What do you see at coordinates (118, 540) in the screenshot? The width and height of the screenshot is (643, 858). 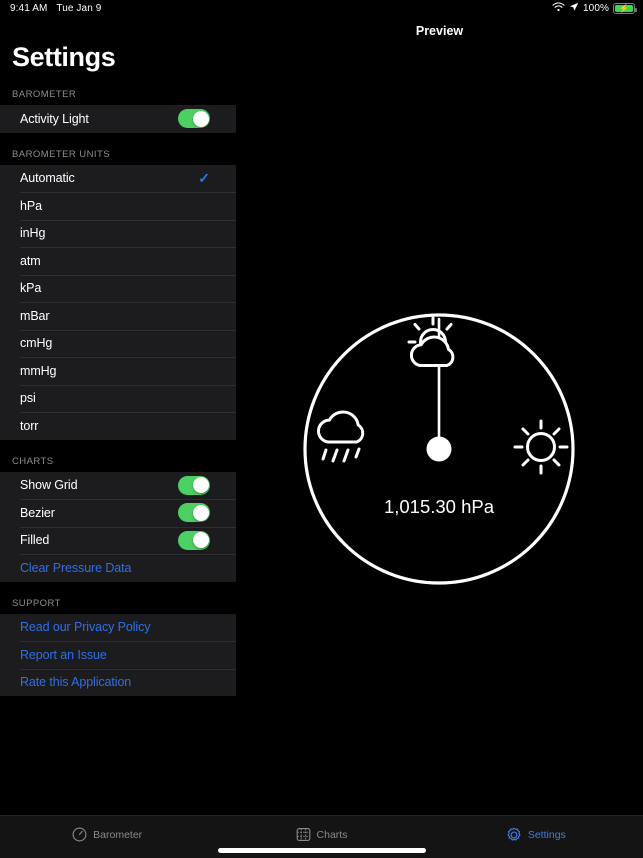 I see `settings-row-filled: Filled` at bounding box center [118, 540].